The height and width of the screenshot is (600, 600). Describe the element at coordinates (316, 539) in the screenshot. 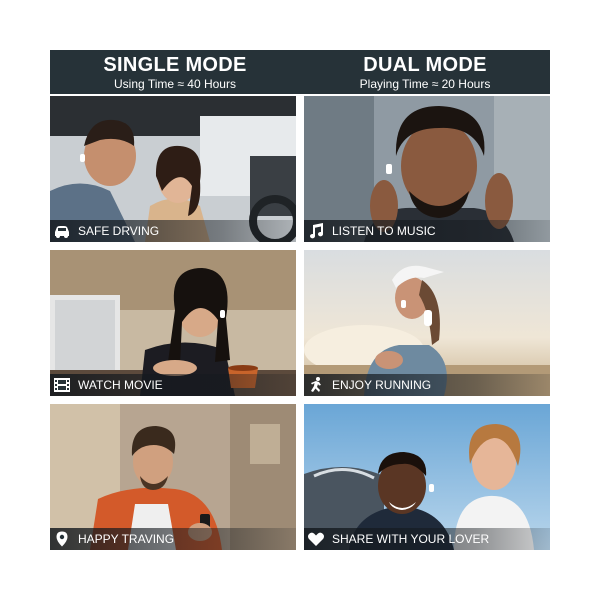

I see `heart-icon` at that location.